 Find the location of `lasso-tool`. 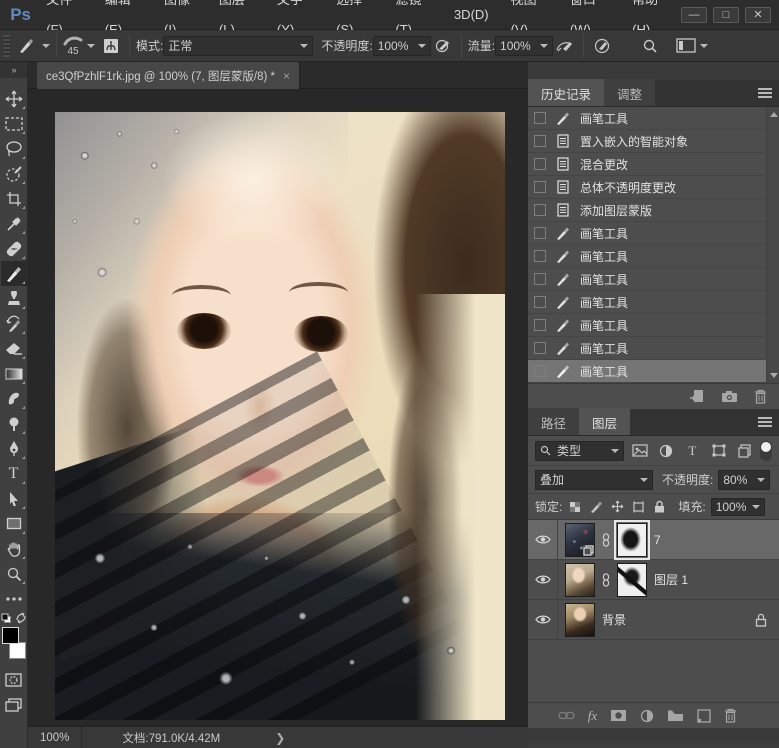

lasso-tool is located at coordinates (14, 148).